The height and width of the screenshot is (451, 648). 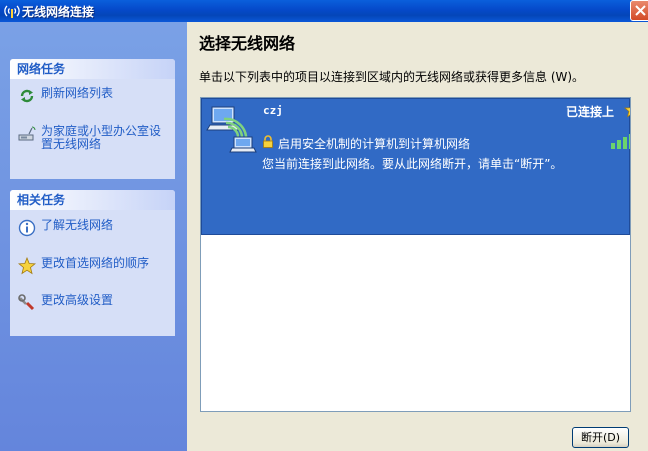 I want to click on related-tasks-header: 相关任务, so click(x=92, y=200).